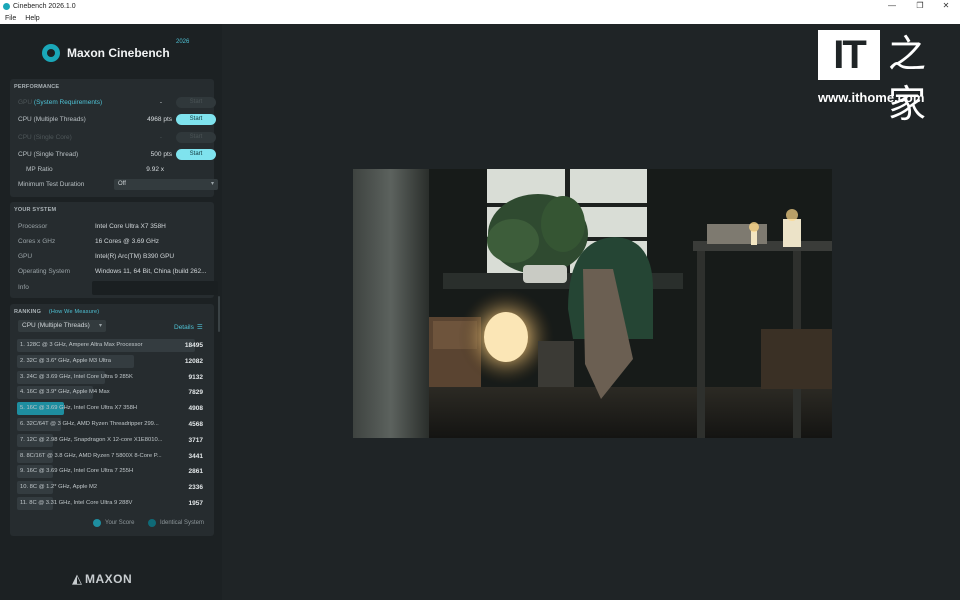  Describe the element at coordinates (196, 119) in the screenshot. I see `cpu-multi-start-button: Start` at that location.